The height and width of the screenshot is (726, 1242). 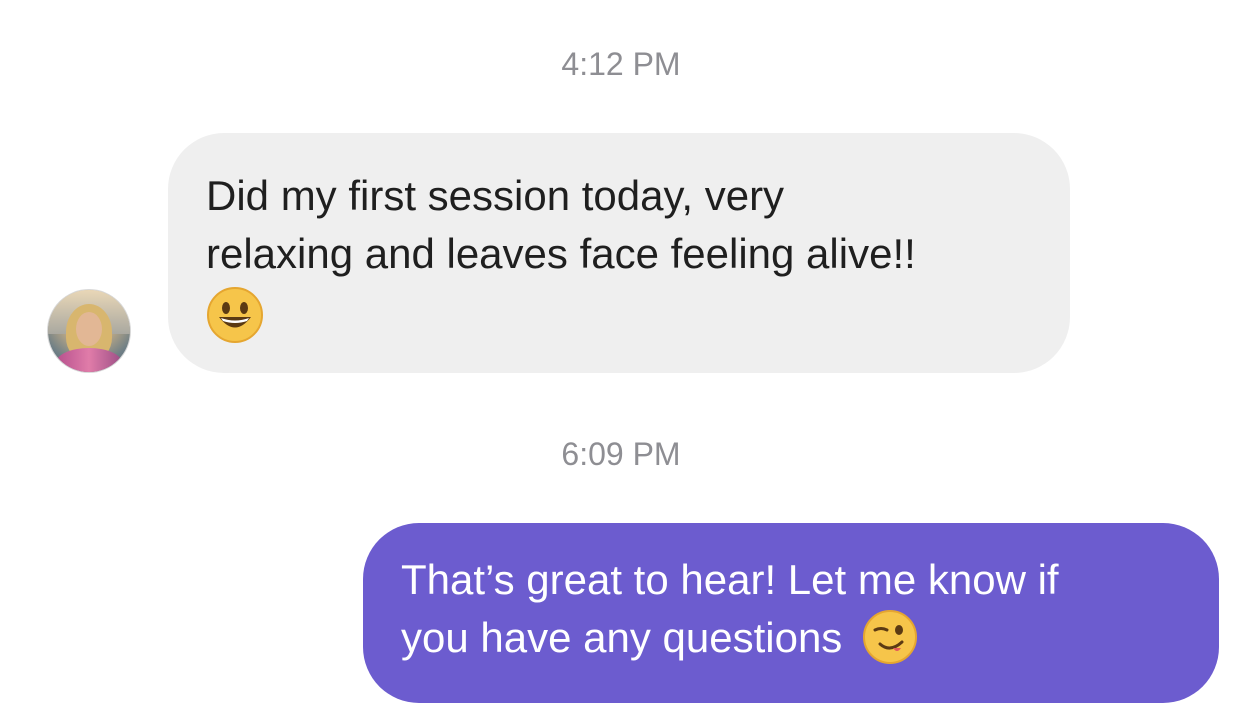 I want to click on avatar-face, so click(x=89, y=329).